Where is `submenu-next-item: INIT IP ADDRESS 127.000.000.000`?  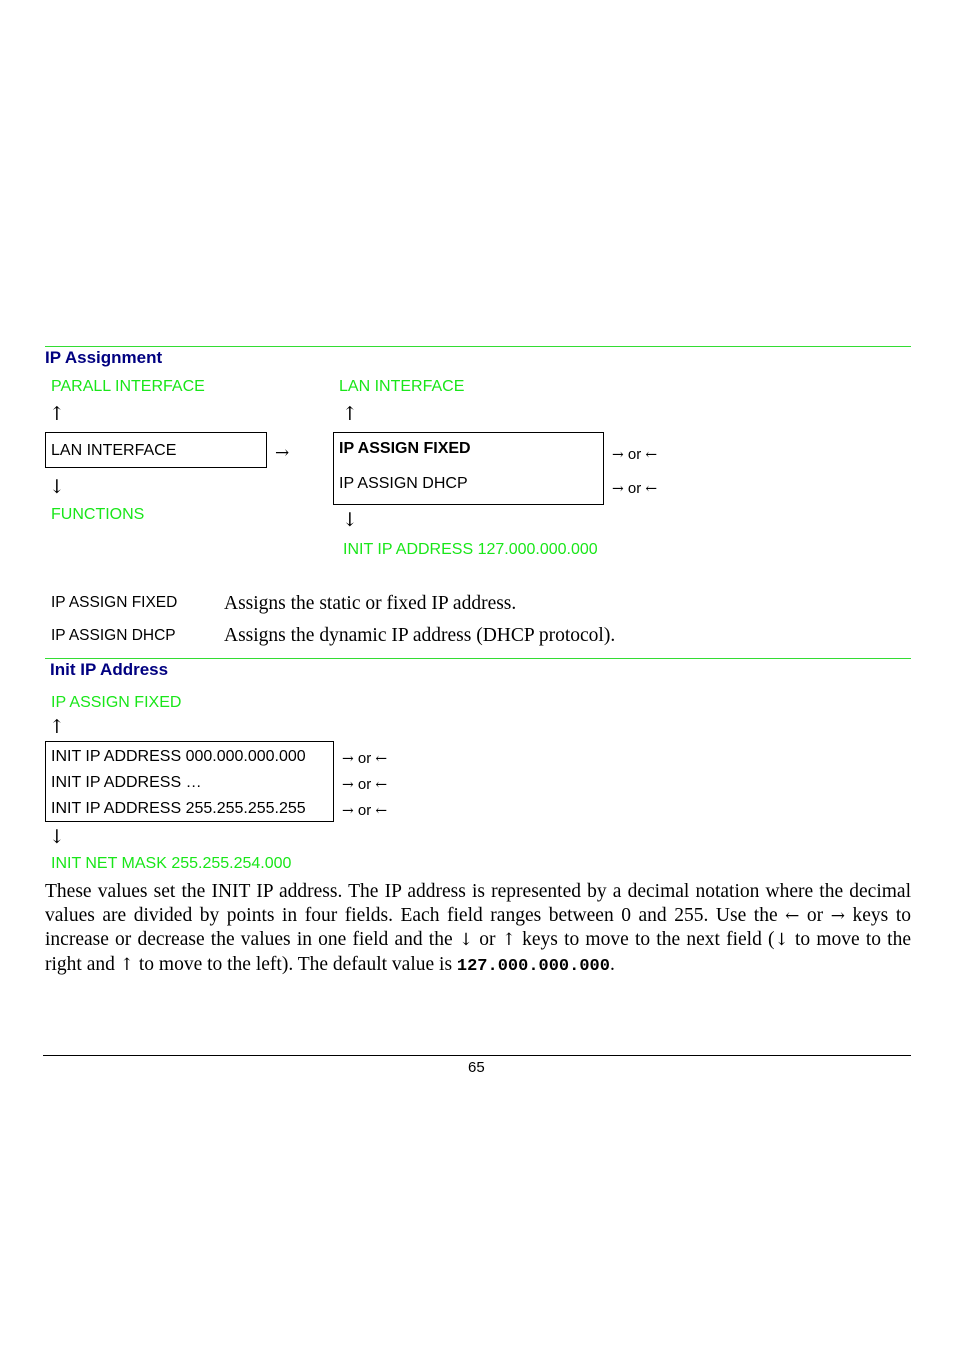
submenu-next-item: INIT IP ADDRESS 127.000.000.000 is located at coordinates (470, 549).